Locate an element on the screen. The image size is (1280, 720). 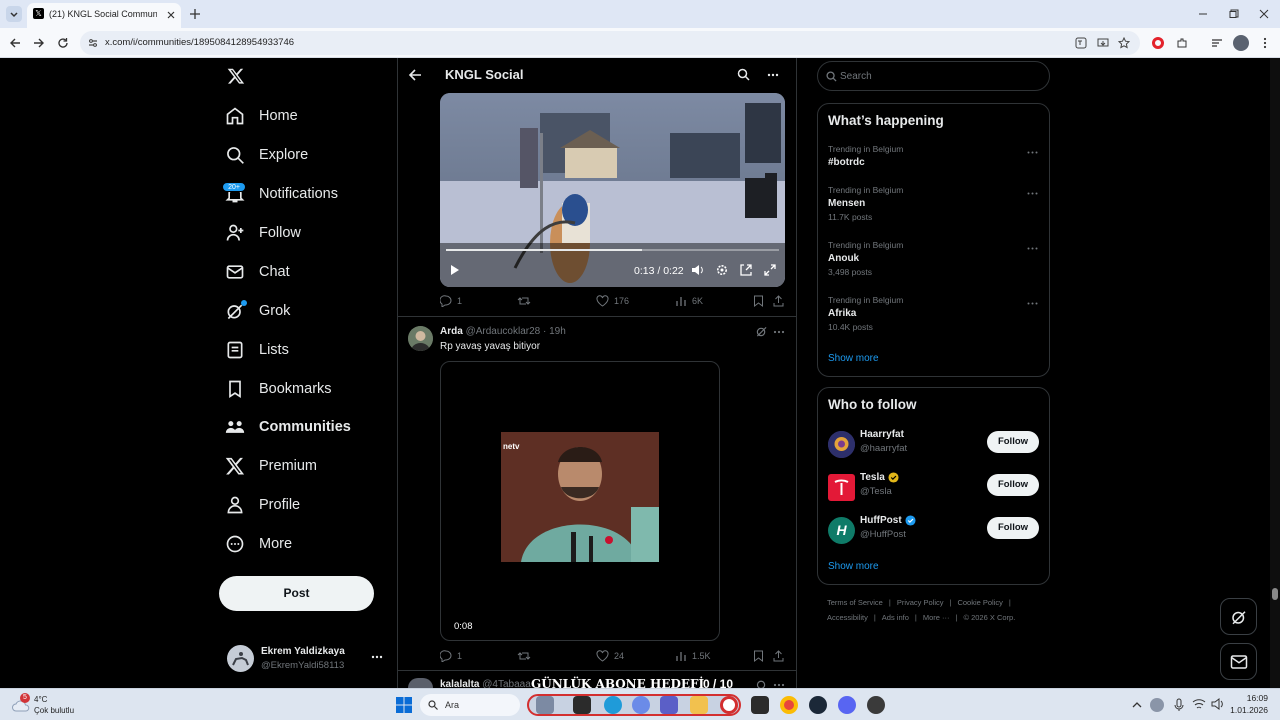
edge-icon is located at coordinates (613, 705).